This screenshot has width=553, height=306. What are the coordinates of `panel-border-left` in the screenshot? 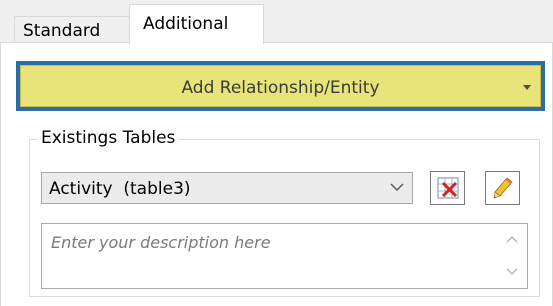 It's located at (0, 174).